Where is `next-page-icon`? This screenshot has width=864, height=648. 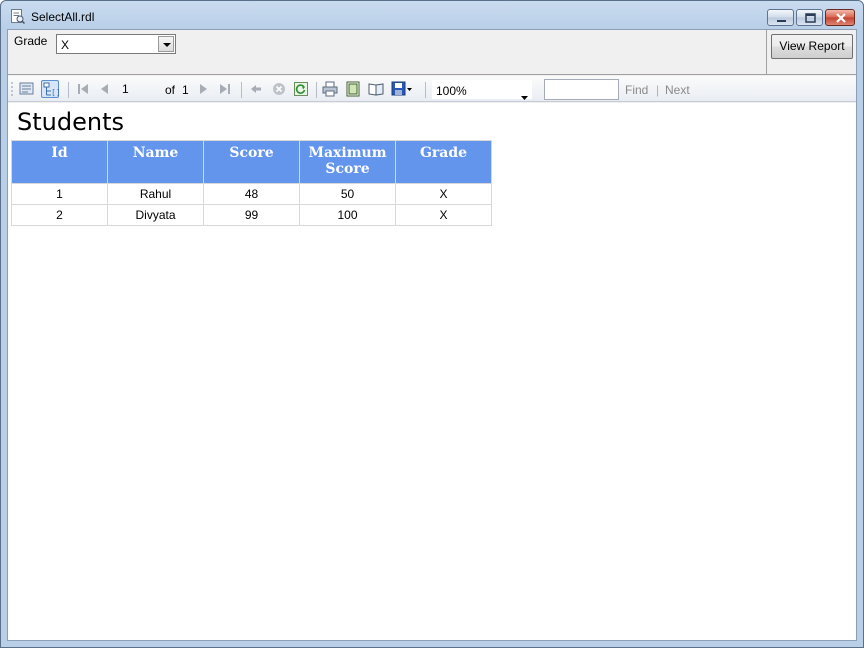
next-page-icon is located at coordinates (203, 89).